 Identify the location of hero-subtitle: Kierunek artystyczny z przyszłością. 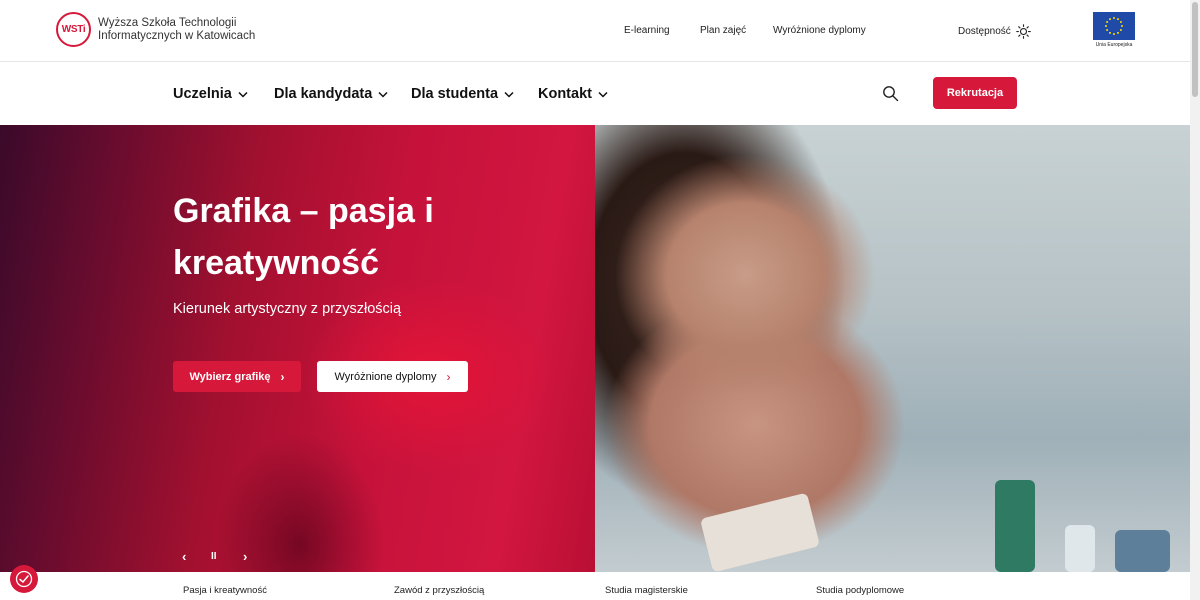
(287, 309).